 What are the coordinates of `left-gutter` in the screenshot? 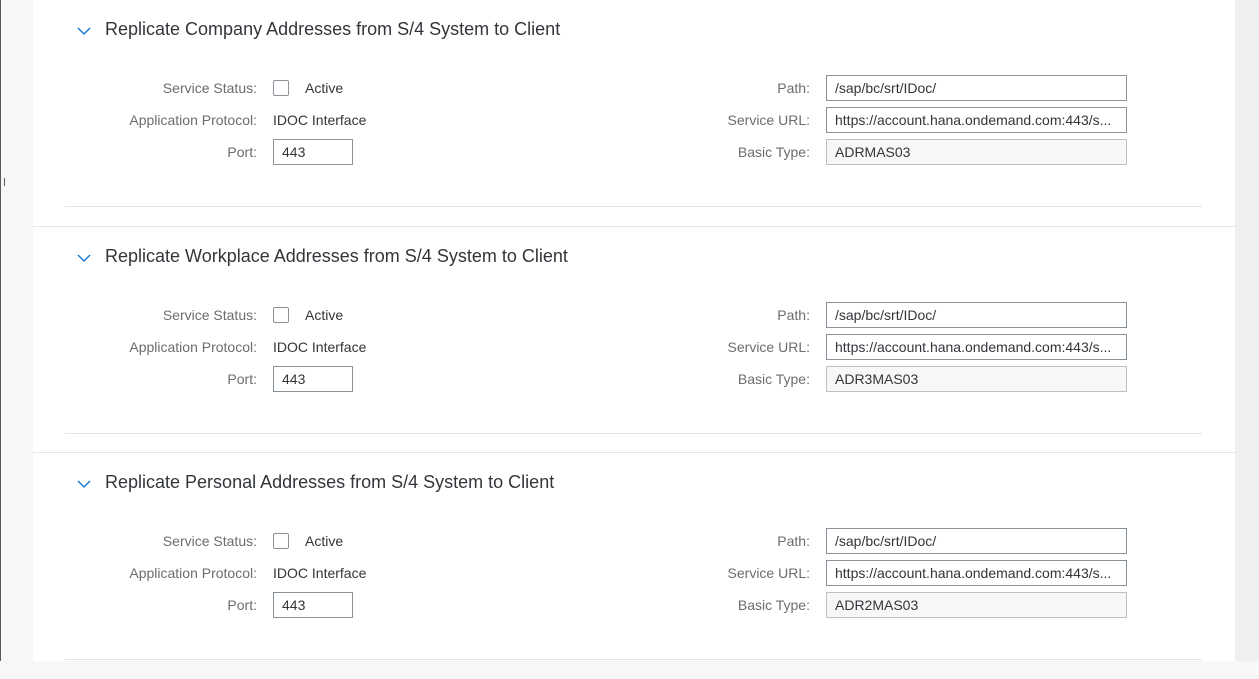 It's located at (17, 330).